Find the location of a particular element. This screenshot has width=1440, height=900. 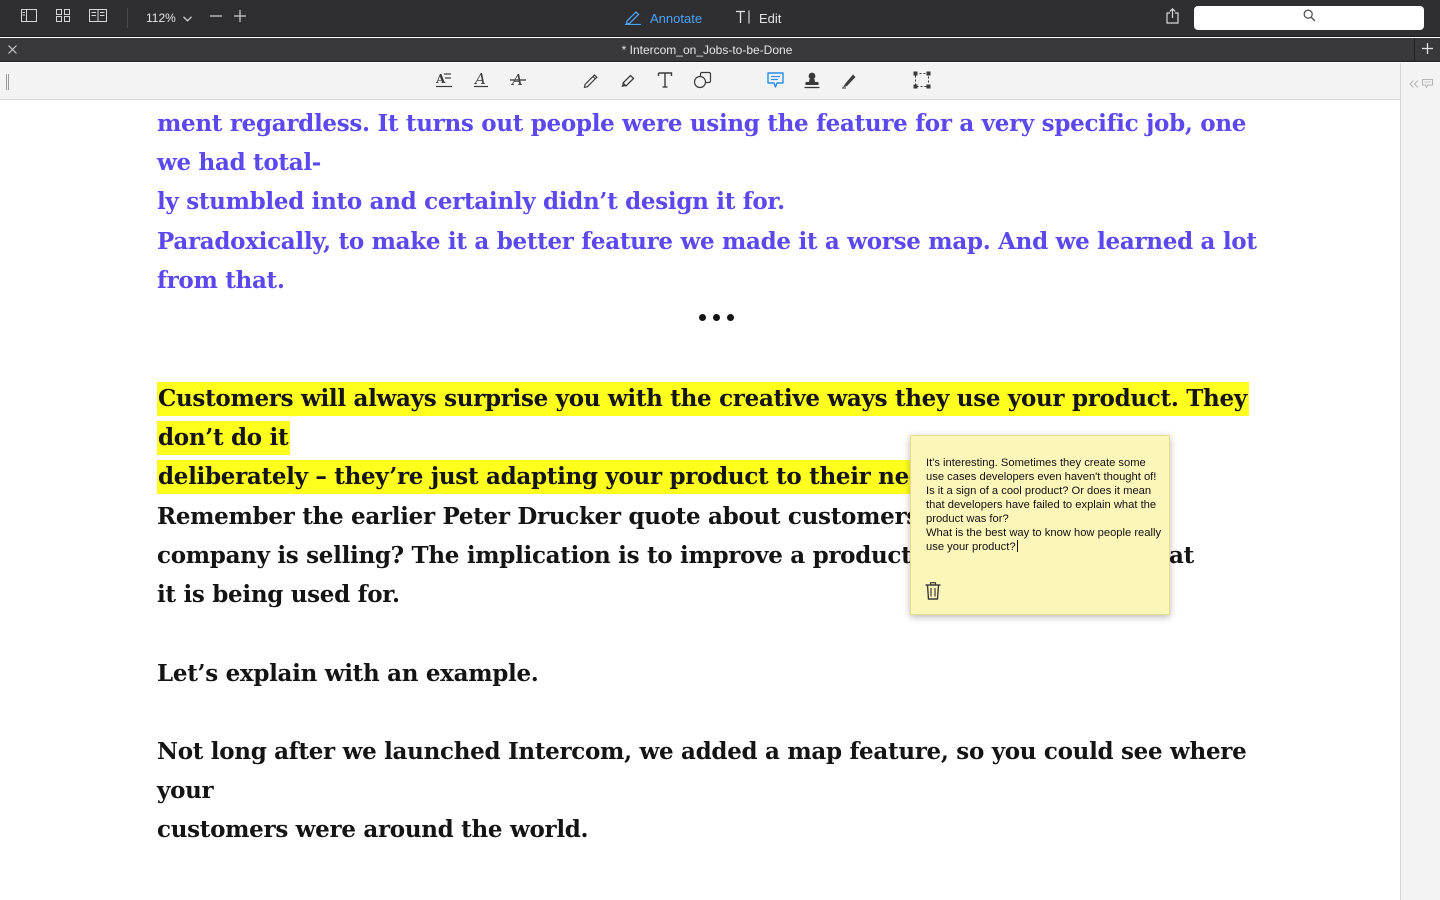

pen-signature-icon is located at coordinates (849, 82).